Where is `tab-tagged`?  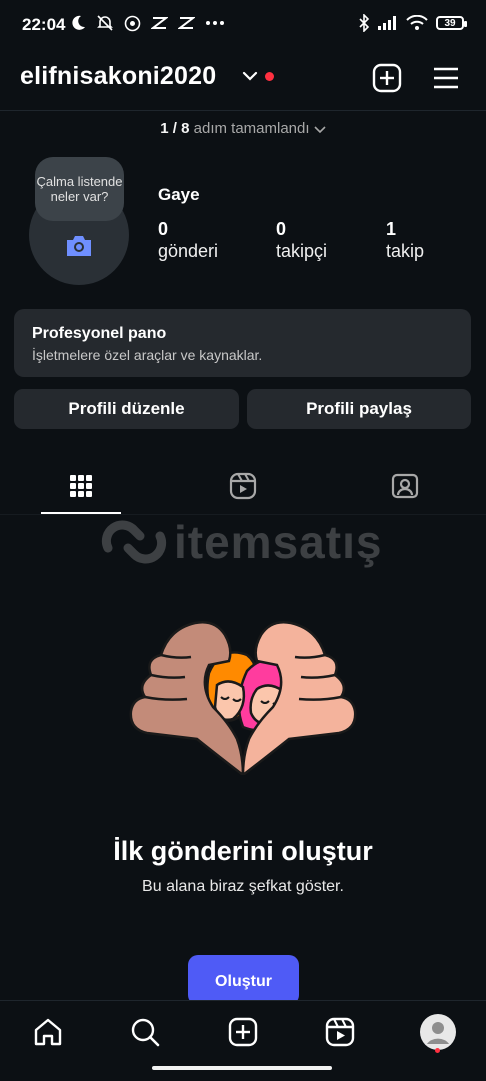 tab-tagged is located at coordinates (405, 486).